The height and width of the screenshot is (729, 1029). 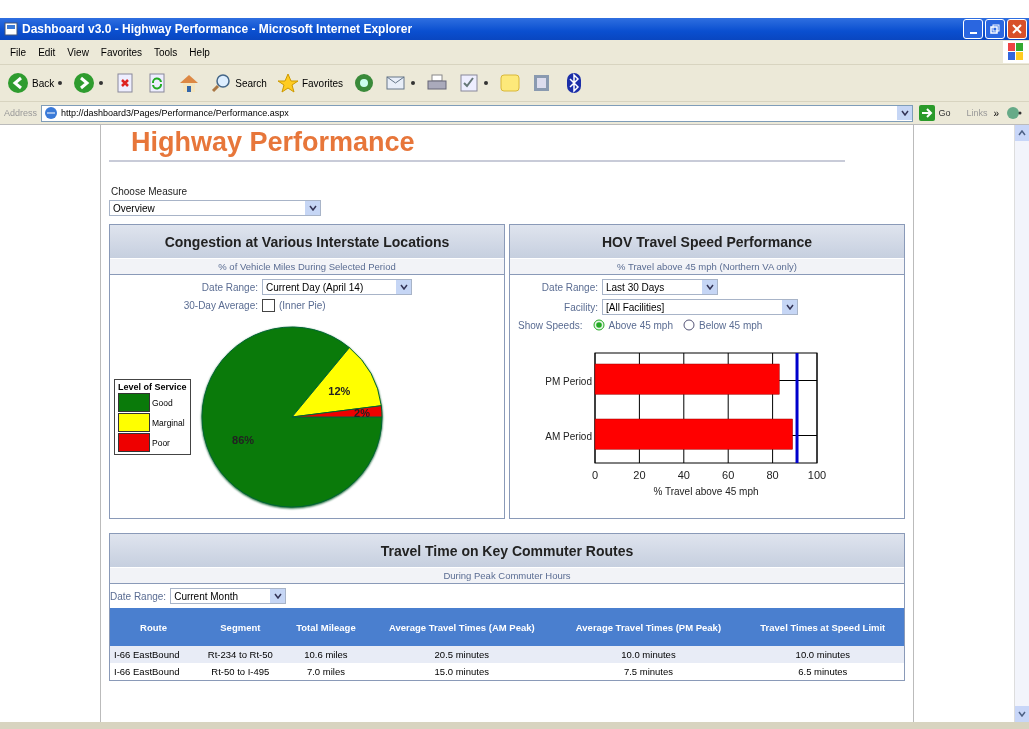 What do you see at coordinates (507, 550) in the screenshot?
I see `panel-title: Travel Time on Key Commuter Routes` at bounding box center [507, 550].